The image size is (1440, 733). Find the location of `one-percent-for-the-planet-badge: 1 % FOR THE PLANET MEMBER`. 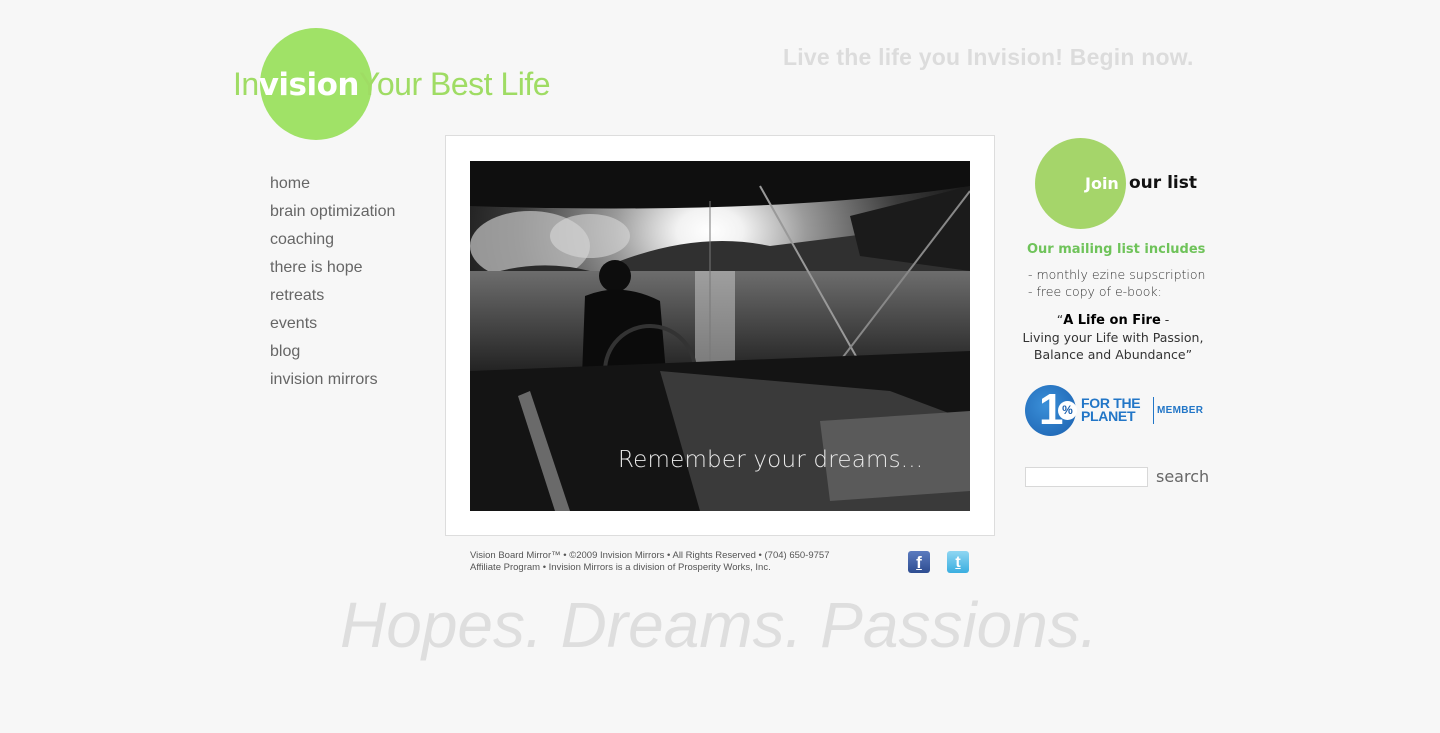

one-percent-for-the-planet-badge: 1 % FOR THE PLANET MEMBER is located at coordinates (1117, 411).